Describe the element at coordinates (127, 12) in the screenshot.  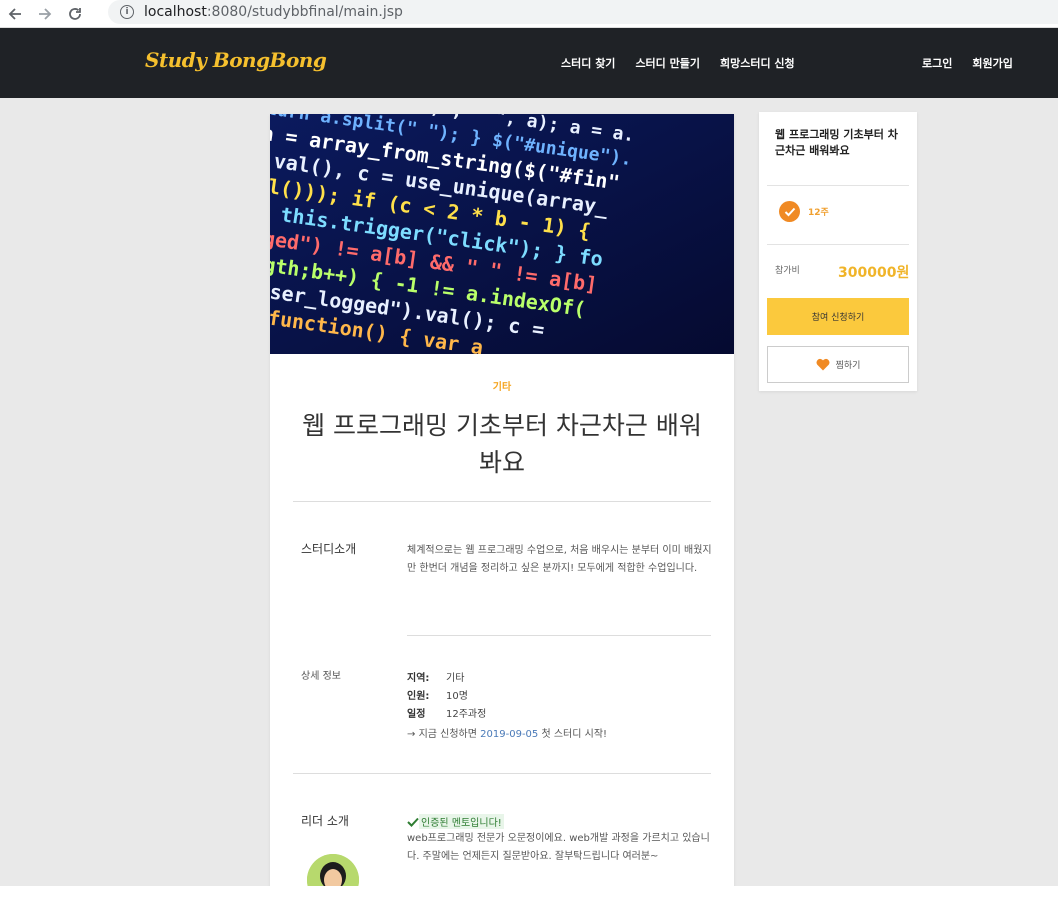
I see `info-icon: i` at that location.